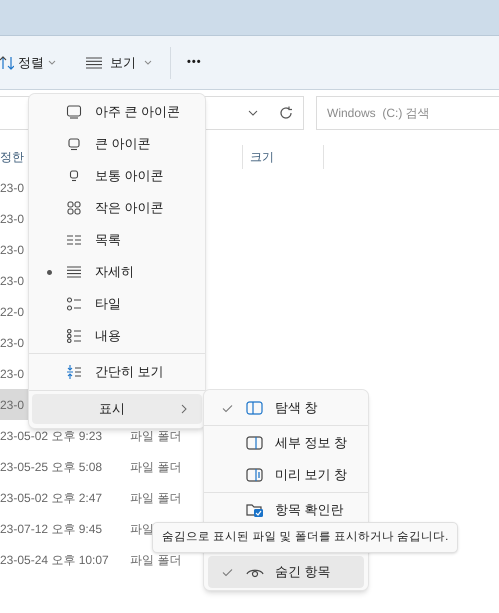  What do you see at coordinates (51, 466) in the screenshot?
I see `date-cell: 23-05-25 오후 5:08` at bounding box center [51, 466].